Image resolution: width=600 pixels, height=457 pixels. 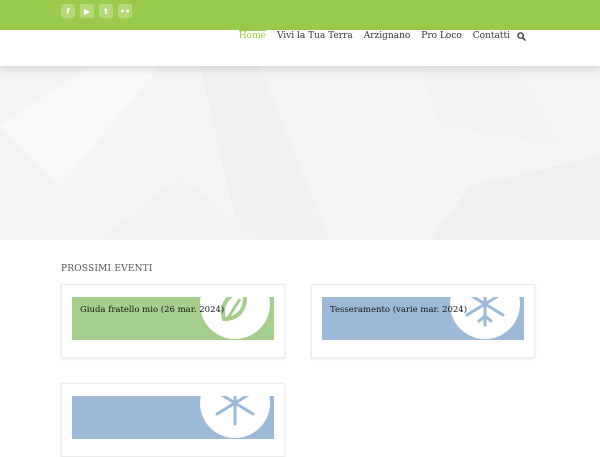 I want to click on event-card: Giuda fratello mio (26 mar. 2024), so click(x=173, y=321).